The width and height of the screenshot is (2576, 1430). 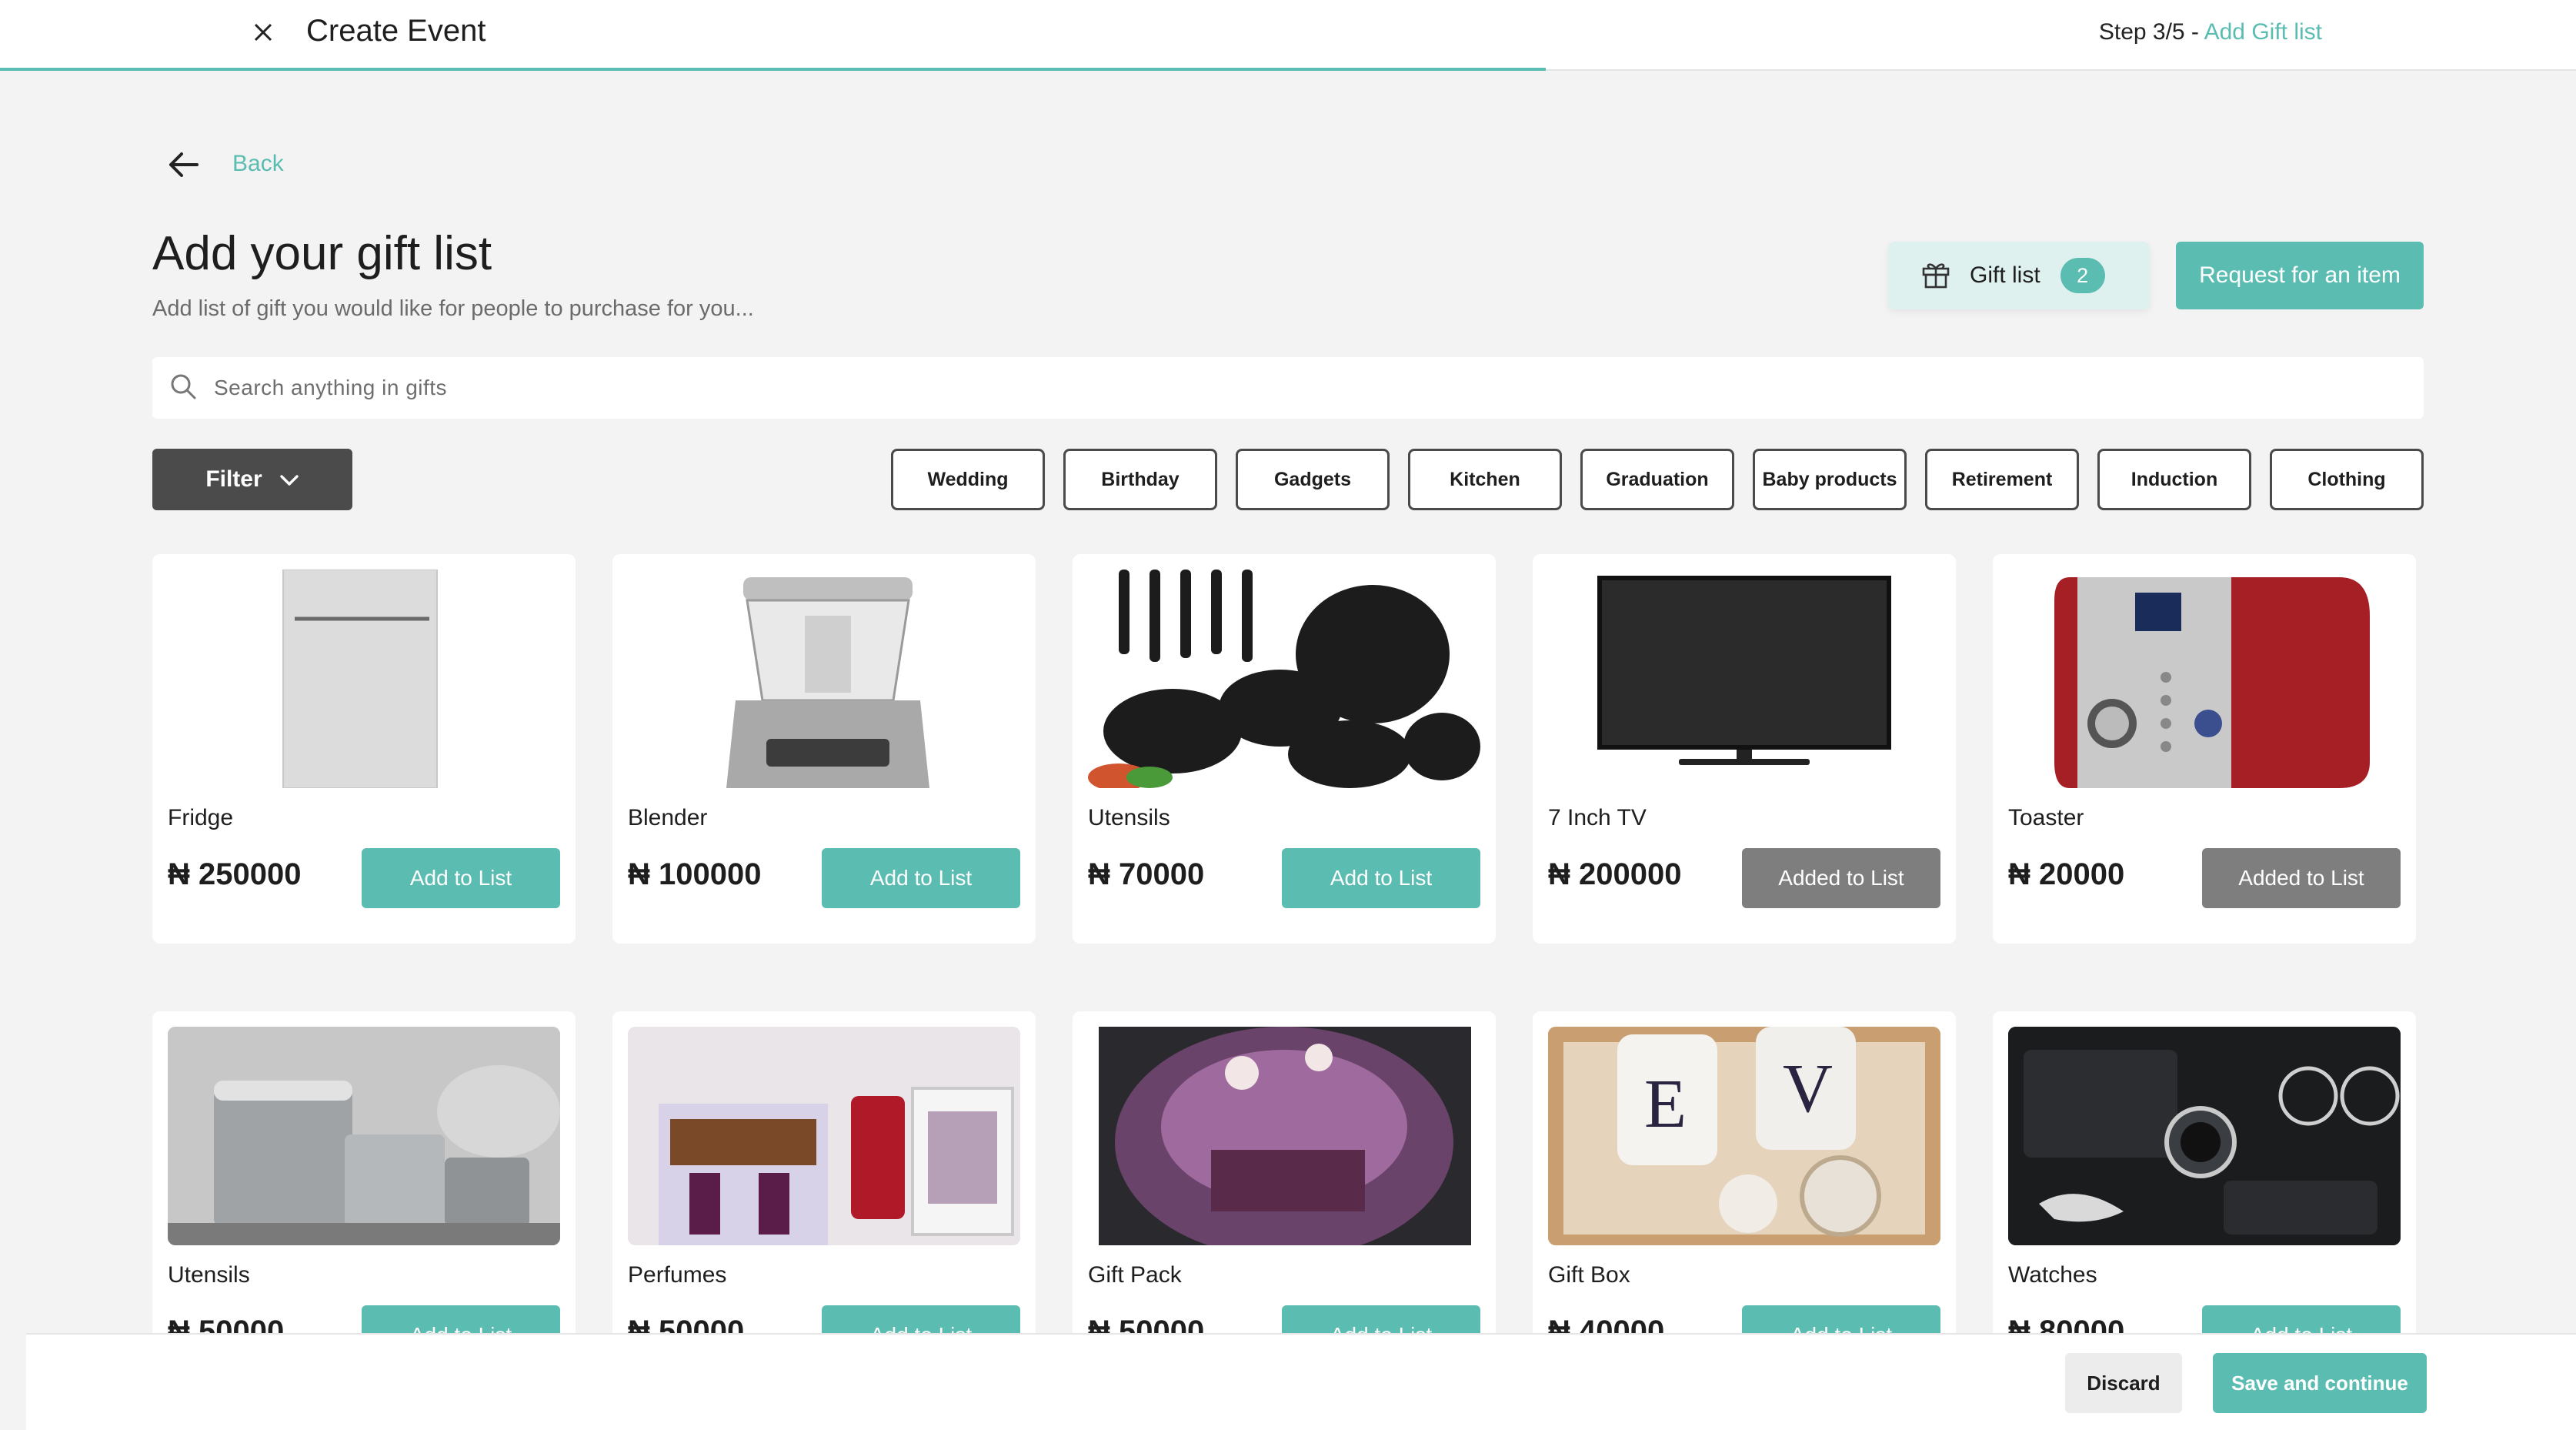 I want to click on search-icon, so click(x=184, y=388).